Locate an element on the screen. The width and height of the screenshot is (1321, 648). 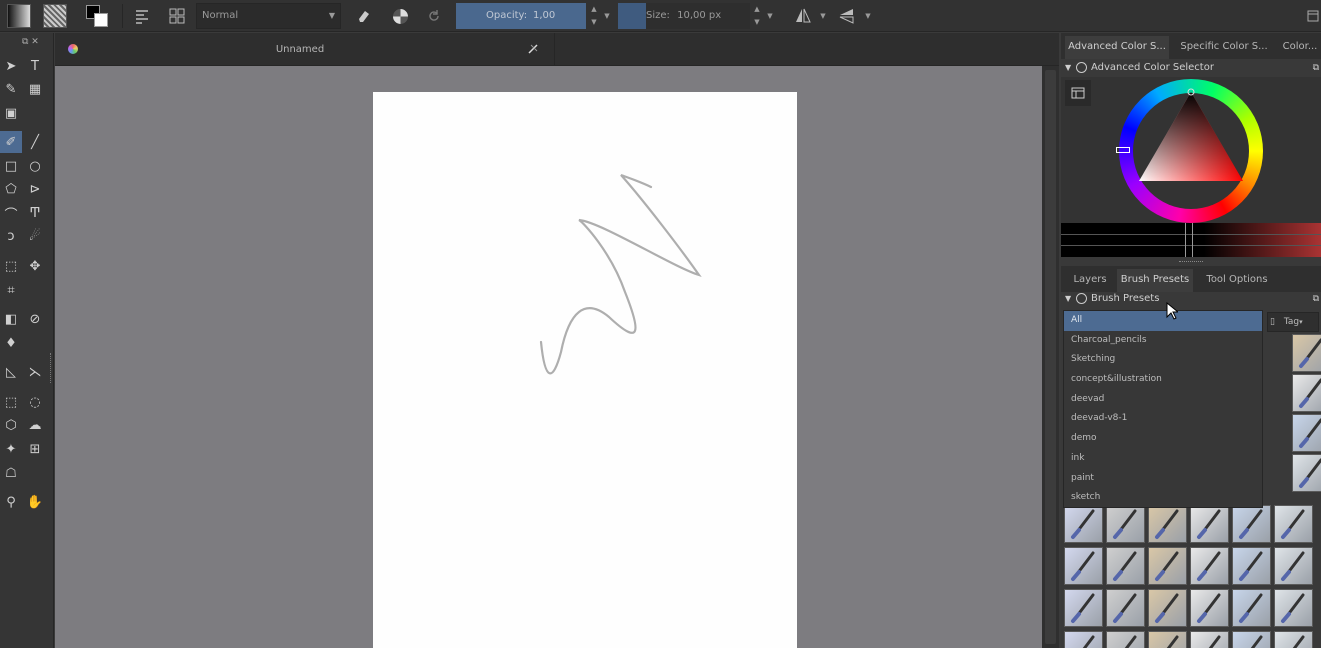
freehand-select-icon: ☁ is located at coordinates (35, 425).